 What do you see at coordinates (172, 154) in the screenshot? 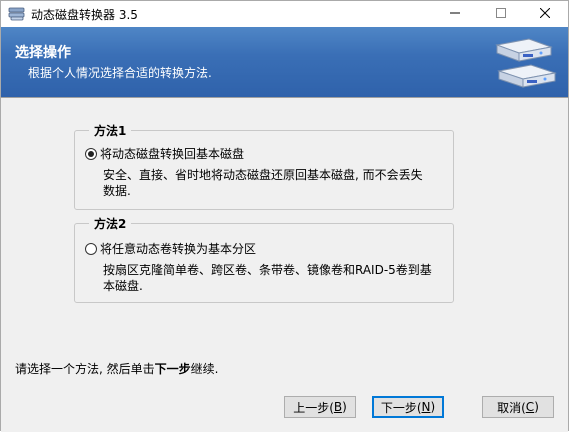
I see `method-1-label: 将动态磁盘转换回基本磁盘` at bounding box center [172, 154].